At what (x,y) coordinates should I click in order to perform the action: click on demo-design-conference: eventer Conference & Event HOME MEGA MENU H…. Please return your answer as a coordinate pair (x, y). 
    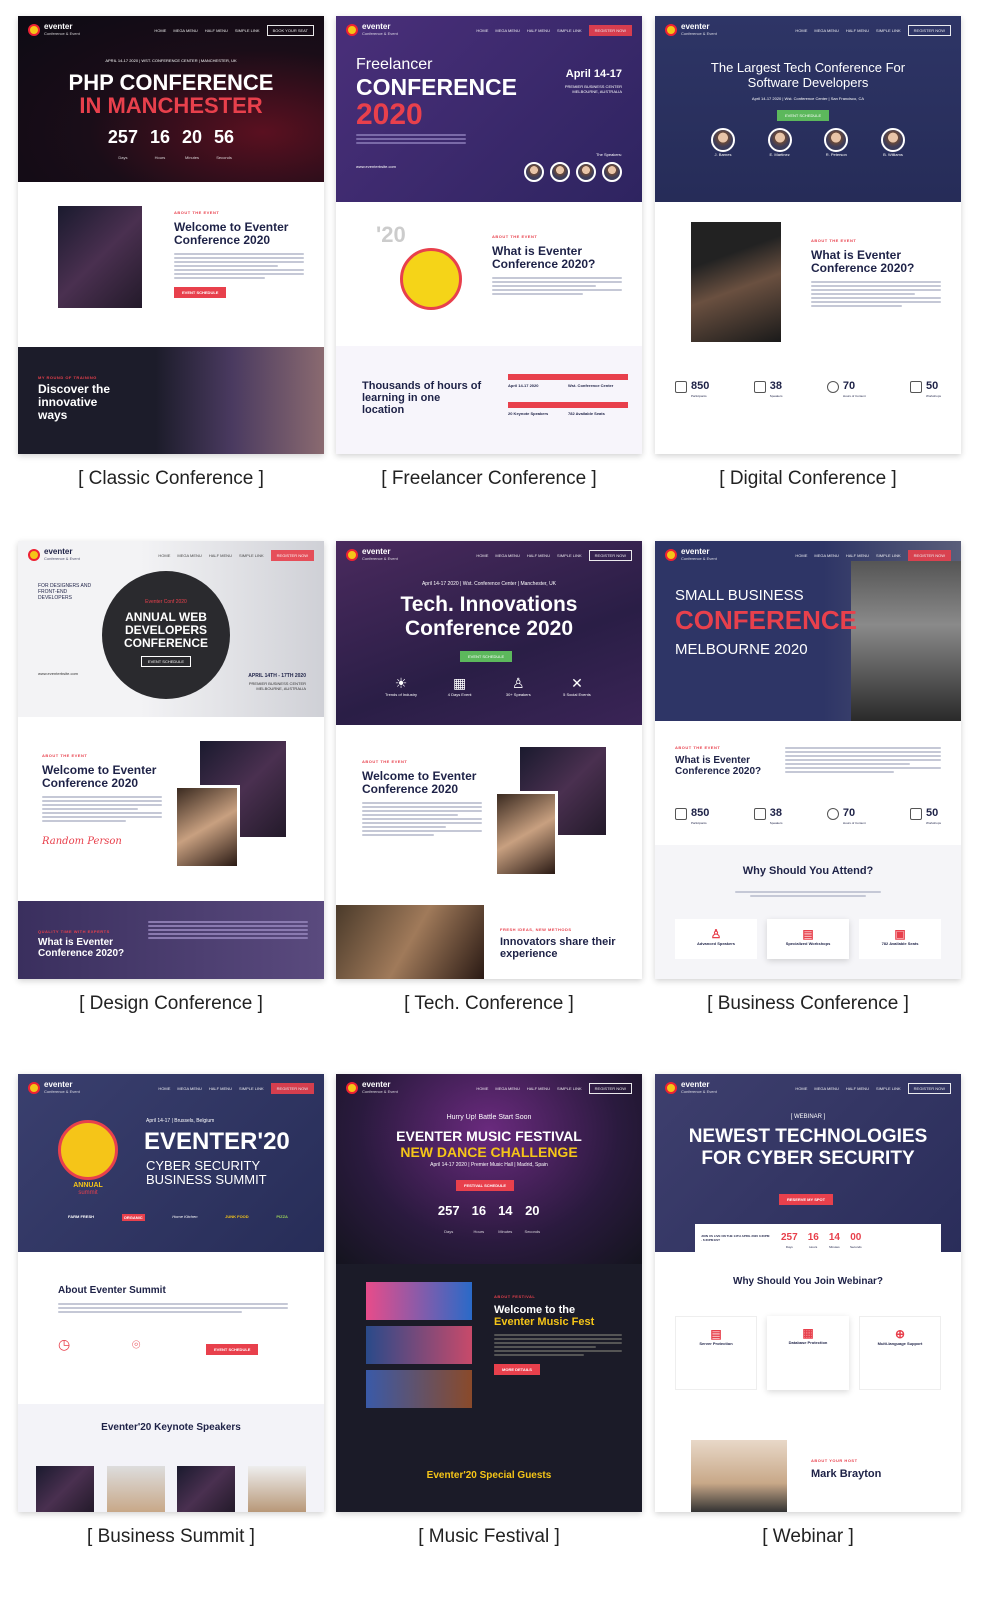
    Looking at the image, I should click on (171, 760).